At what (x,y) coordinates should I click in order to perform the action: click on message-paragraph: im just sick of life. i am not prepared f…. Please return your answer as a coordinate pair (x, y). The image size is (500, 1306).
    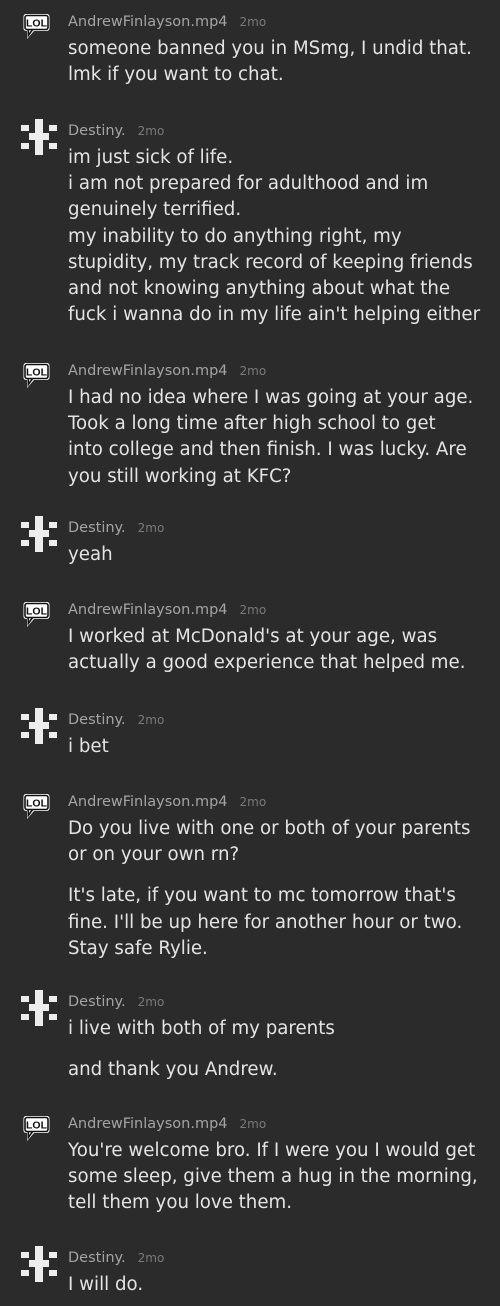
    Looking at the image, I should click on (278, 236).